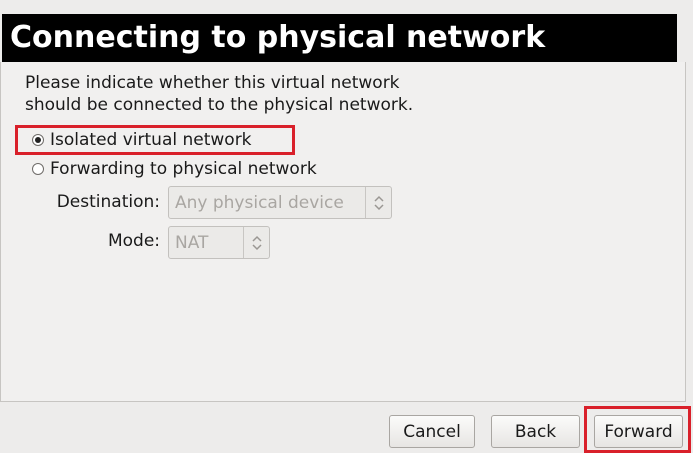 Image resolution: width=693 pixels, height=453 pixels. I want to click on destination-label: Destination:, so click(108, 202).